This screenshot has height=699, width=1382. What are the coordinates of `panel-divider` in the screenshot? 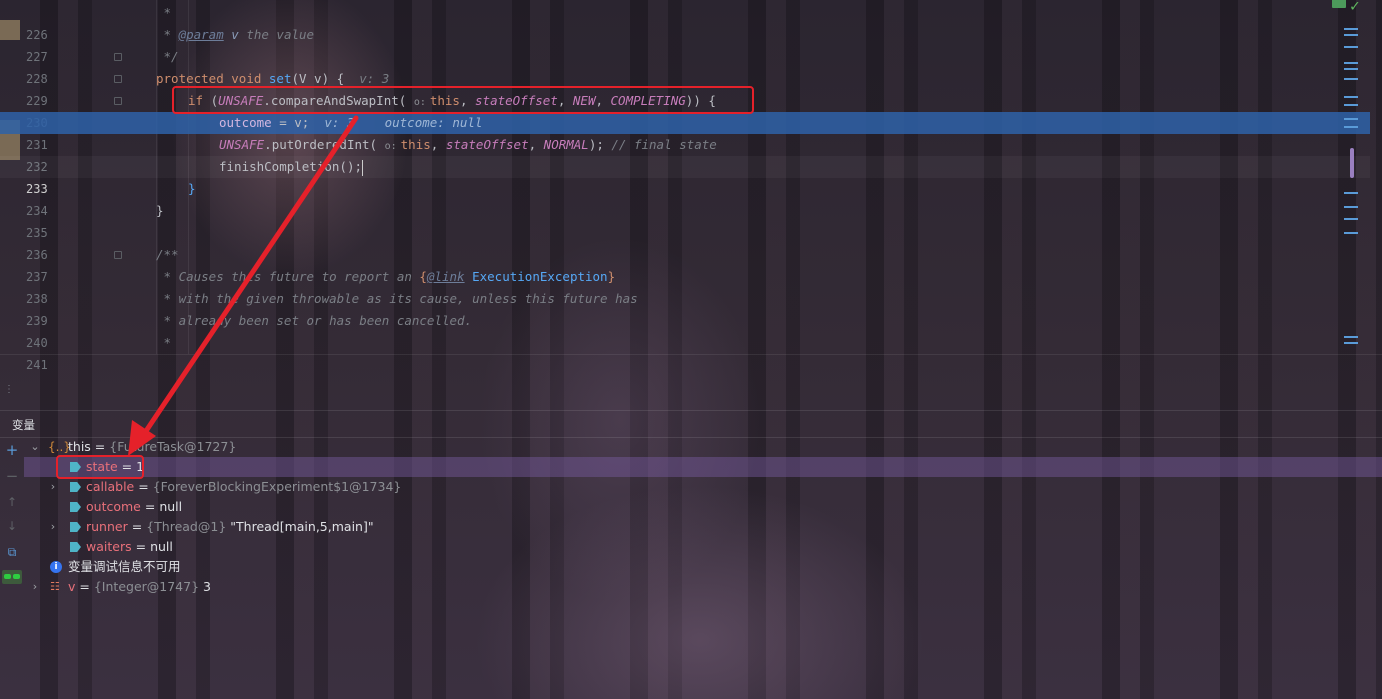 It's located at (691, 354).